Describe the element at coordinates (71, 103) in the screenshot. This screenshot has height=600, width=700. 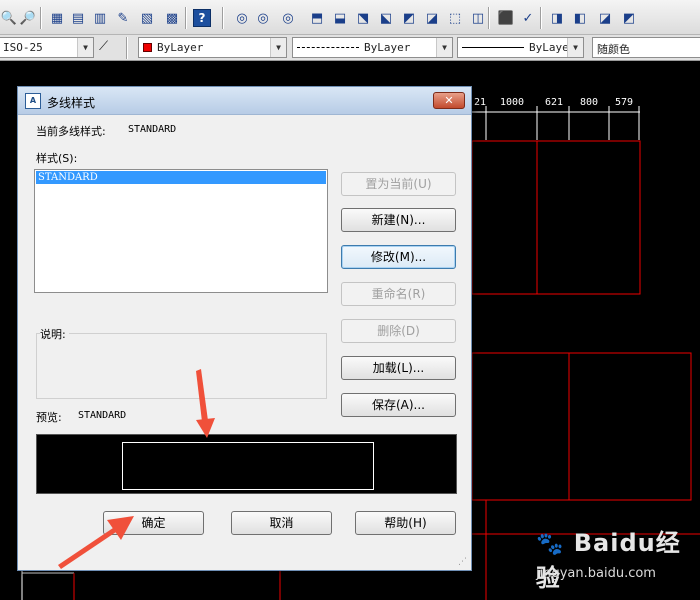
I see `dialog-title: 多线样式` at that location.